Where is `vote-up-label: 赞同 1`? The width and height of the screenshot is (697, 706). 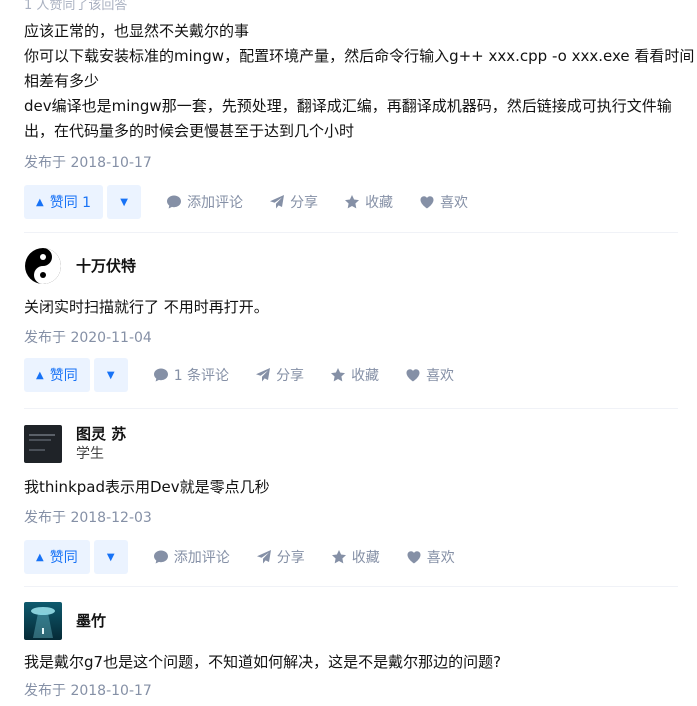
vote-up-label: 赞同 1 is located at coordinates (70, 203).